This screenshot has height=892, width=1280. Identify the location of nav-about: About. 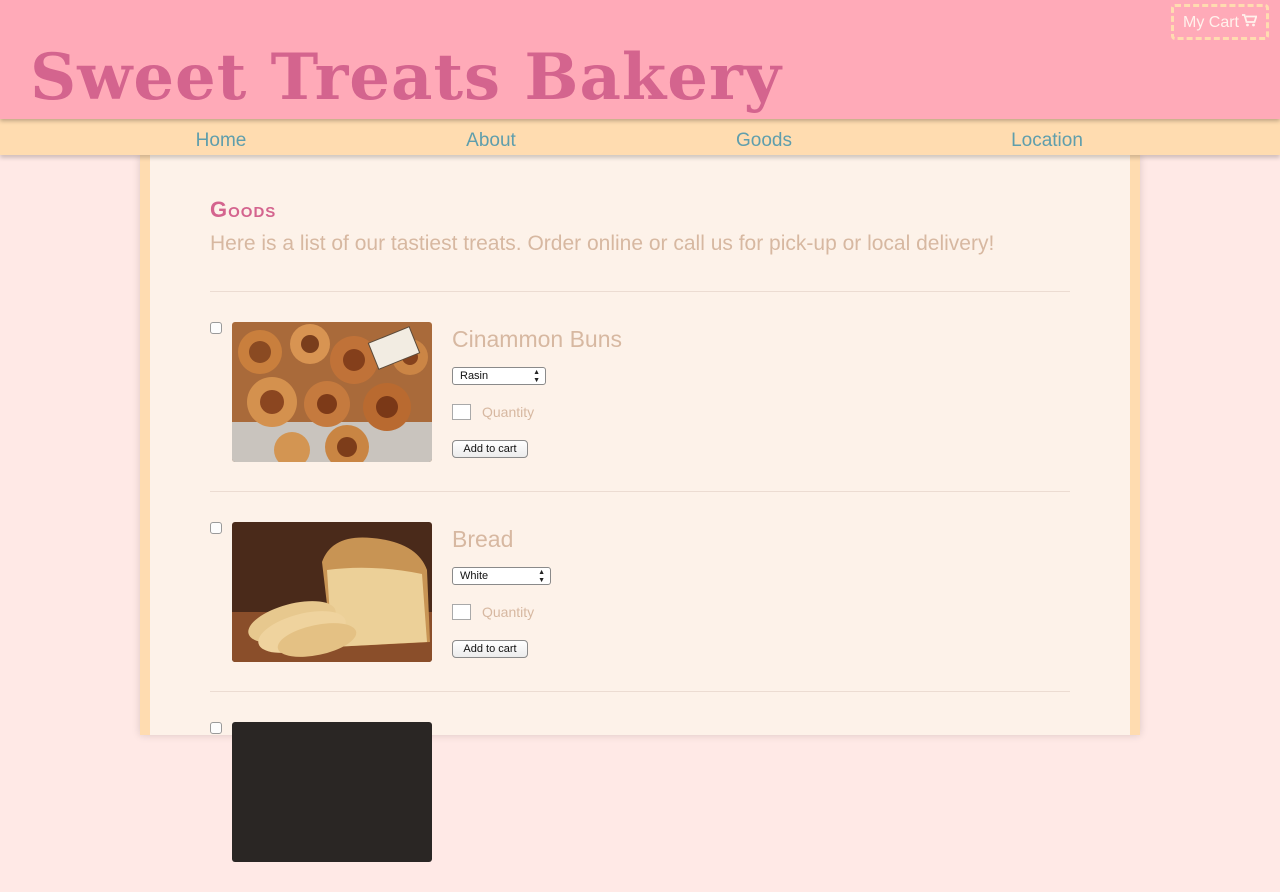
(491, 141).